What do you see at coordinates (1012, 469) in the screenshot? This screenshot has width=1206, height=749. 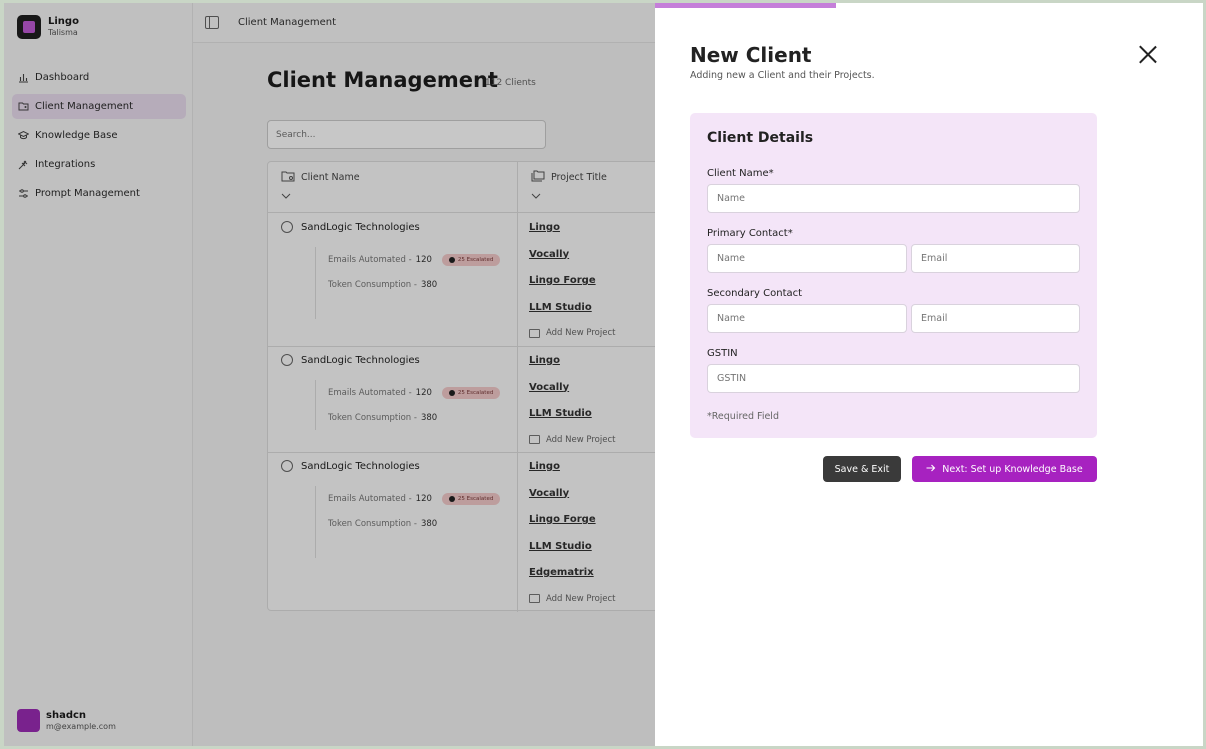 I see `next-button-label: Next: Set up Knowledge Base` at bounding box center [1012, 469].